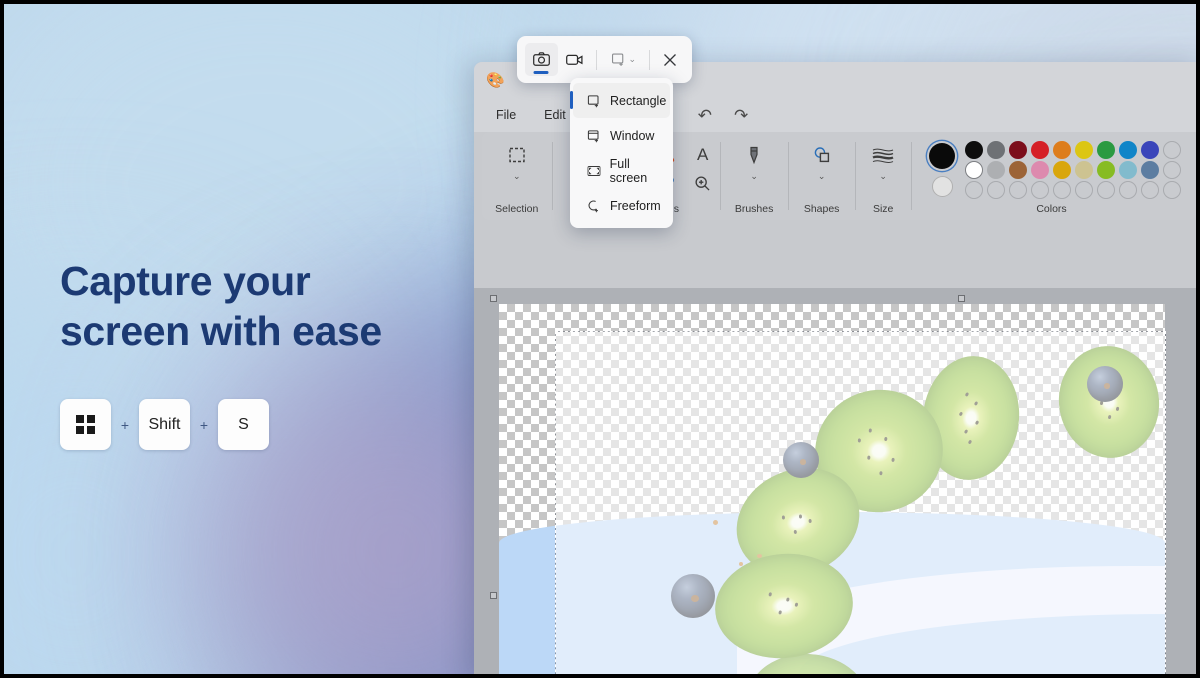  What do you see at coordinates (628, 170) in the screenshot?
I see `menu-item-label: Full screen` at bounding box center [628, 170].